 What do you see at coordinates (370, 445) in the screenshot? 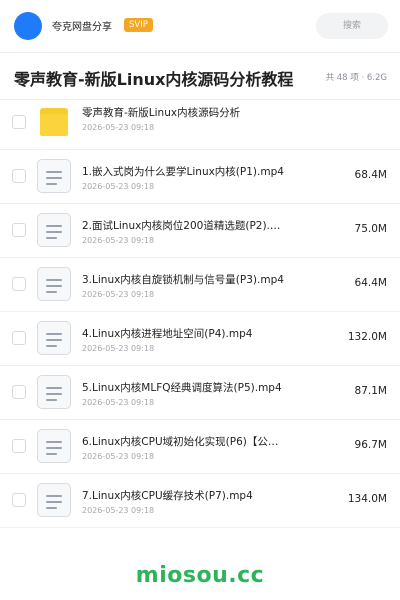
I see `file-size: 96.7M` at bounding box center [370, 445].